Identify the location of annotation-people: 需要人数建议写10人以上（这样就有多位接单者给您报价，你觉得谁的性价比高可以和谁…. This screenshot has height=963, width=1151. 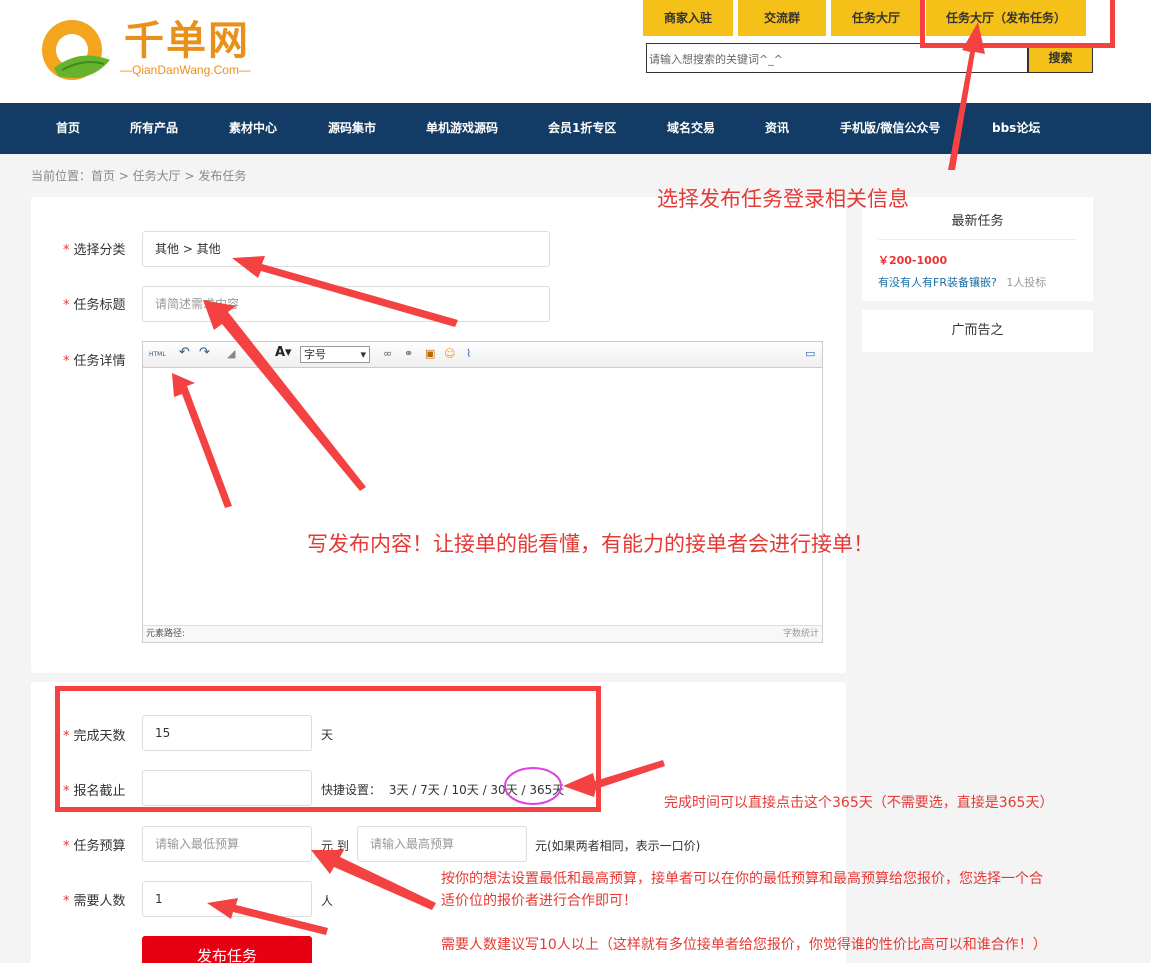
(744, 945).